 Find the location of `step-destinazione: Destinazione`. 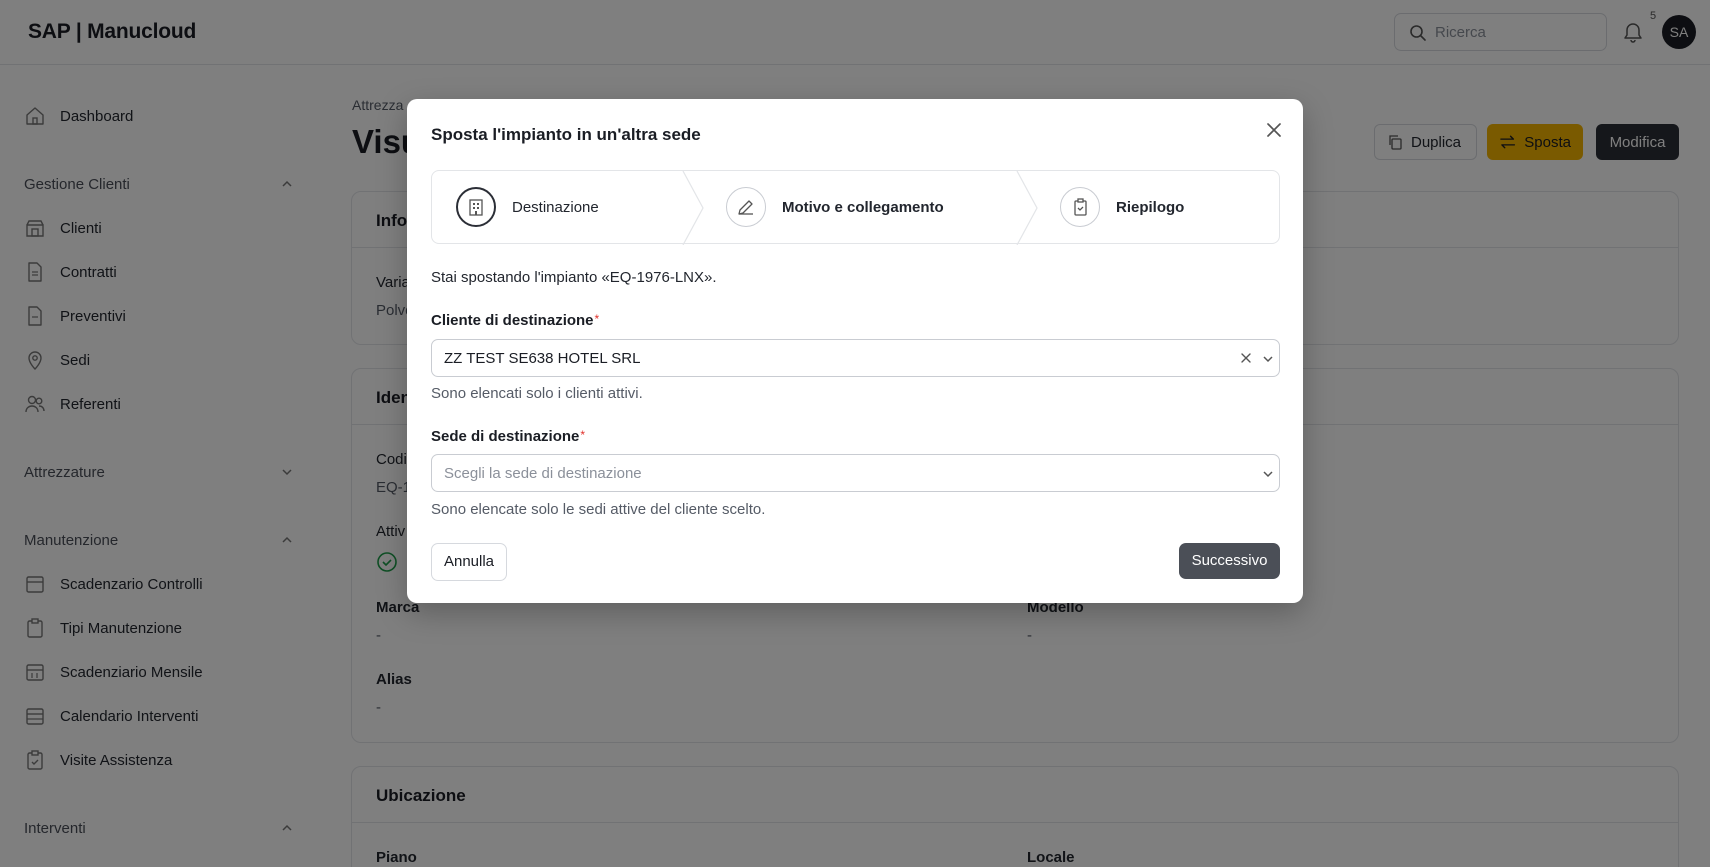

step-destinazione: Destinazione is located at coordinates (527, 207).